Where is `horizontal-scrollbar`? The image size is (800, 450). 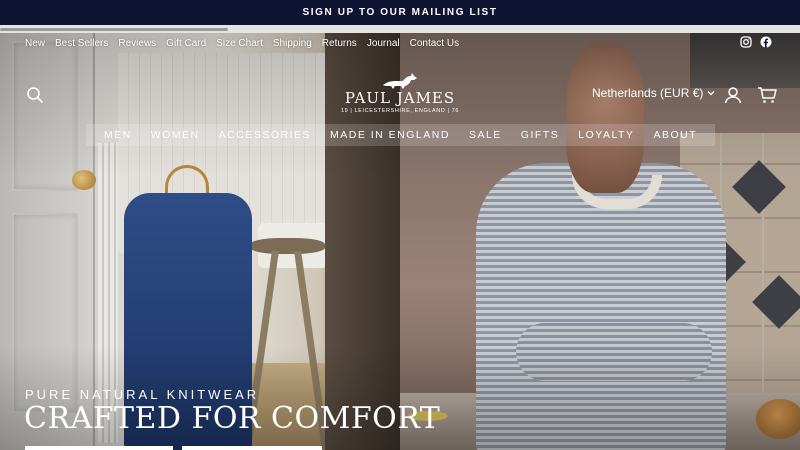 horizontal-scrollbar is located at coordinates (400, 29).